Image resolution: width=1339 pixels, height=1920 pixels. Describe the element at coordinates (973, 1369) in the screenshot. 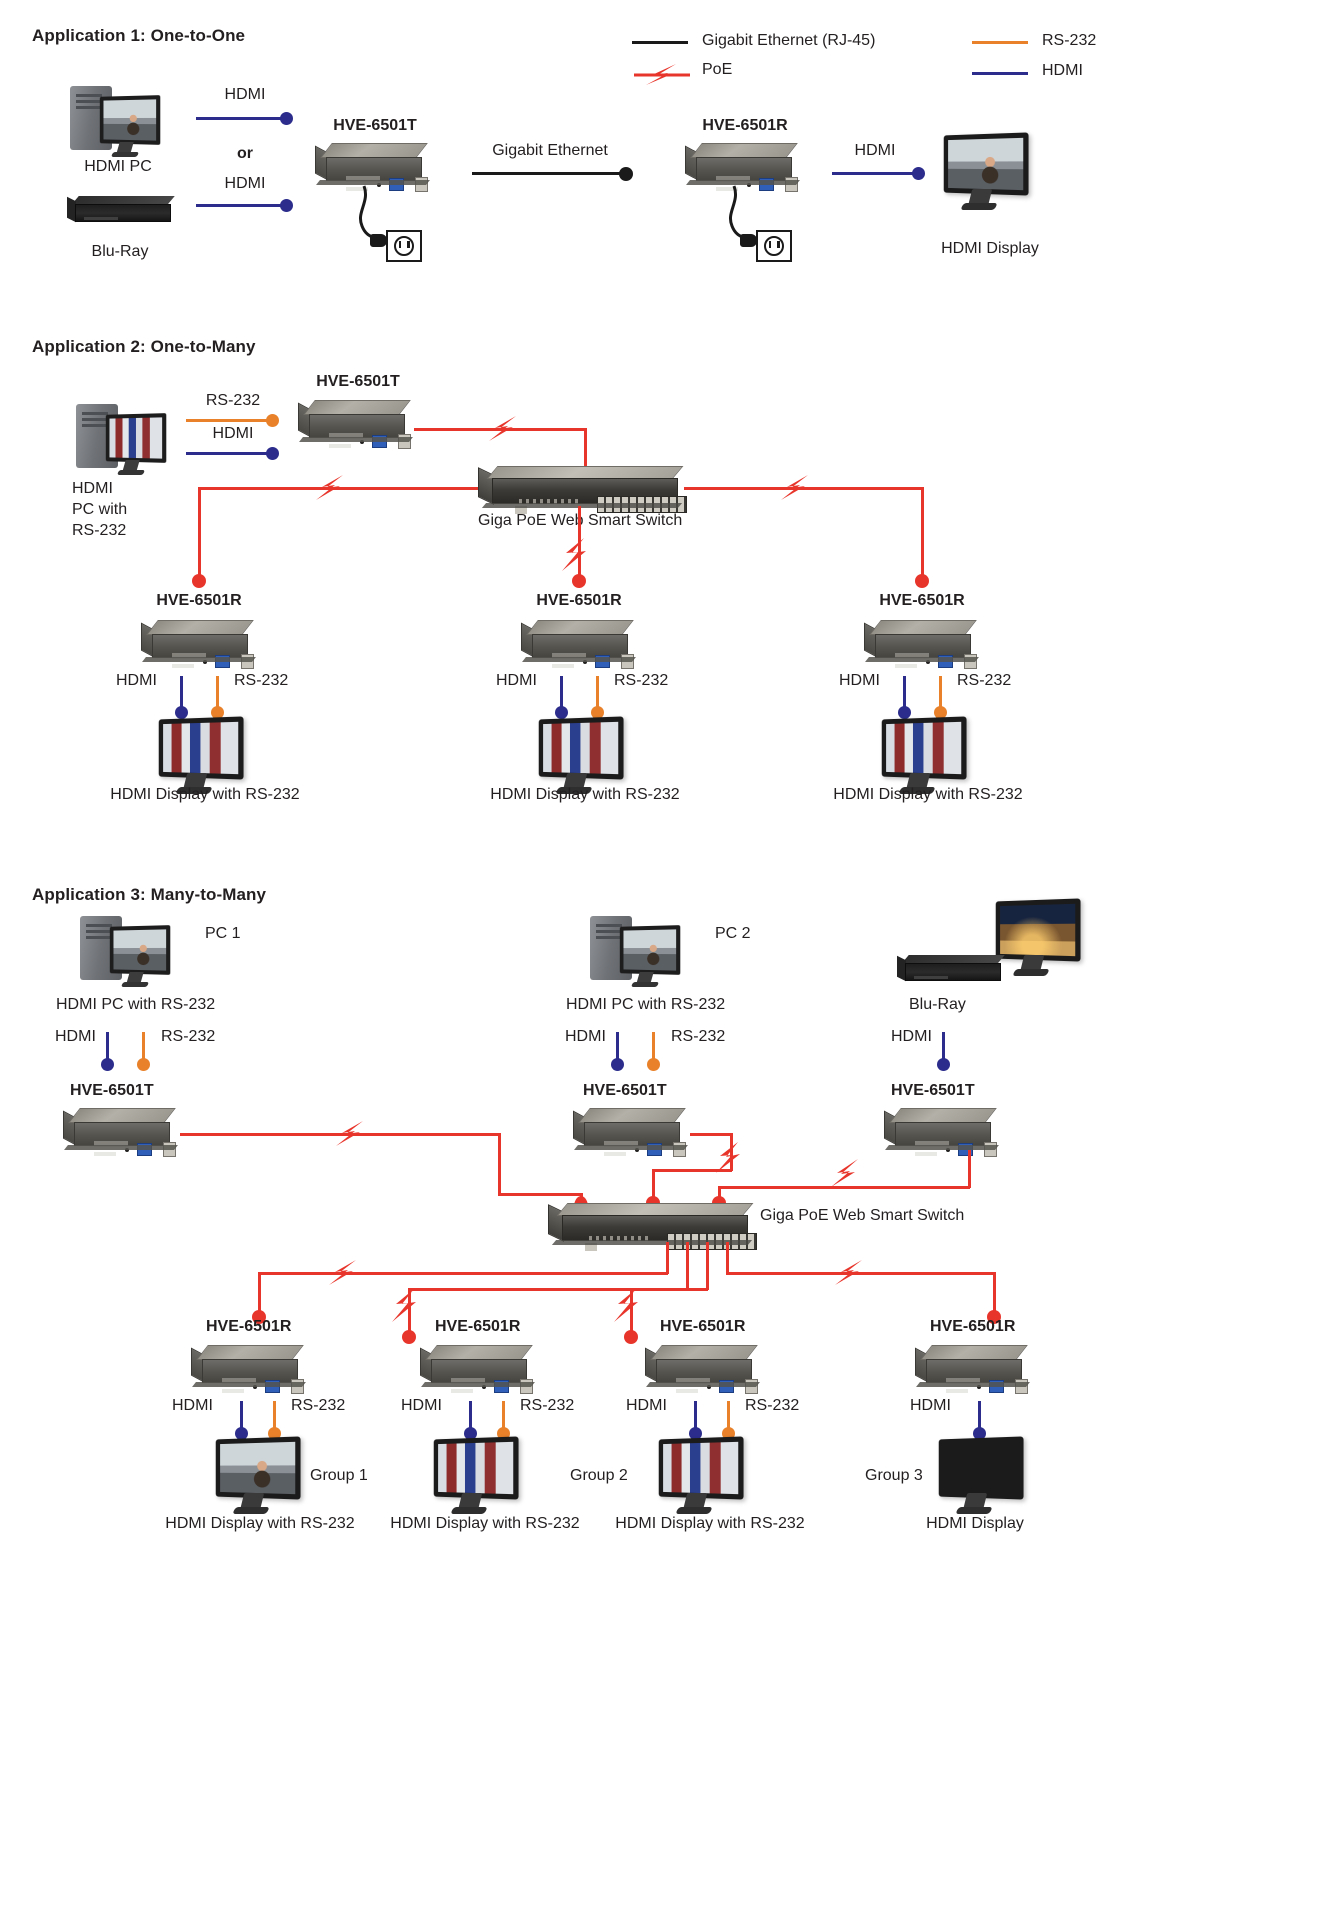

I see `app3-receiver-4-device-icon` at that location.